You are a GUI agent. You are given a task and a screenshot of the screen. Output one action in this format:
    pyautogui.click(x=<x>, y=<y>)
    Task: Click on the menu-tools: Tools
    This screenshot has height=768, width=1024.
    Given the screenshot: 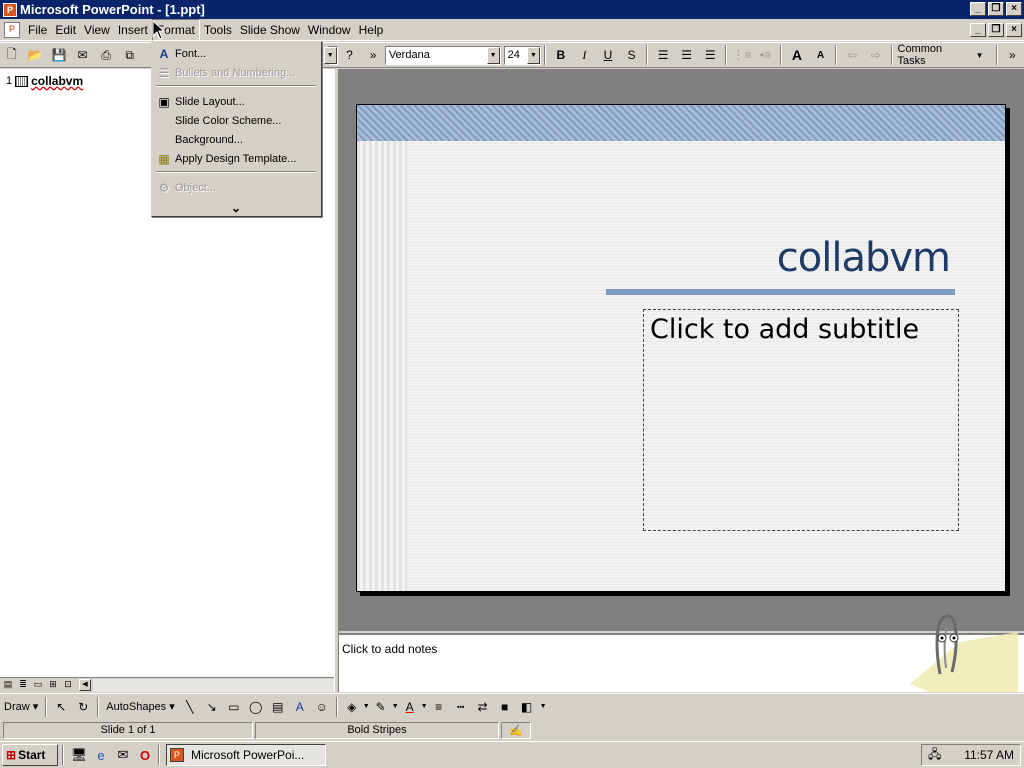 What is the action you would take?
    pyautogui.click(x=218, y=30)
    